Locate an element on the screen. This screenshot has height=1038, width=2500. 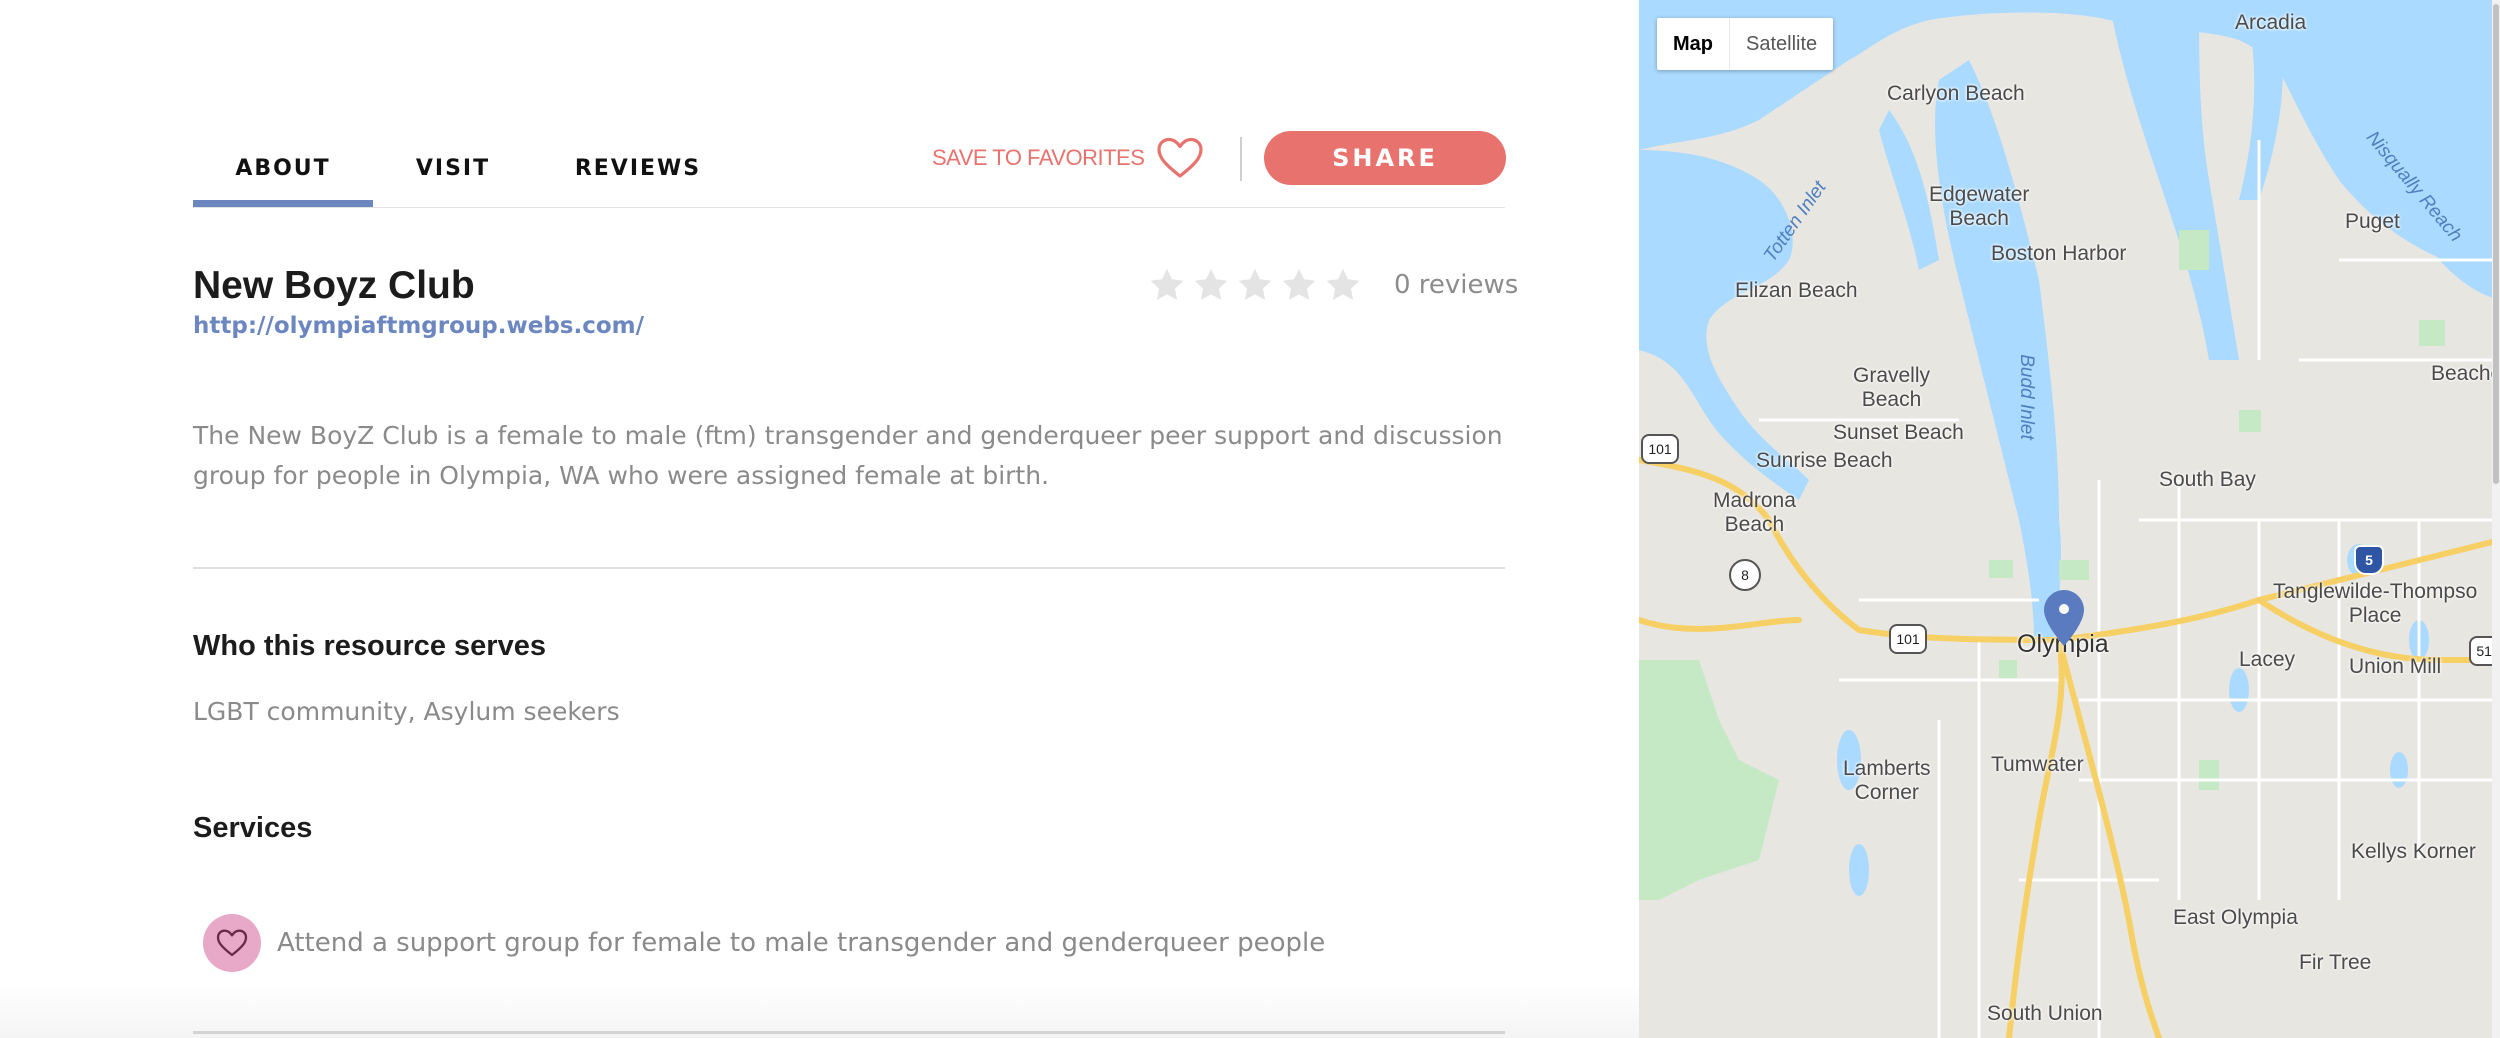
location-pin-icon is located at coordinates (2064, 620).